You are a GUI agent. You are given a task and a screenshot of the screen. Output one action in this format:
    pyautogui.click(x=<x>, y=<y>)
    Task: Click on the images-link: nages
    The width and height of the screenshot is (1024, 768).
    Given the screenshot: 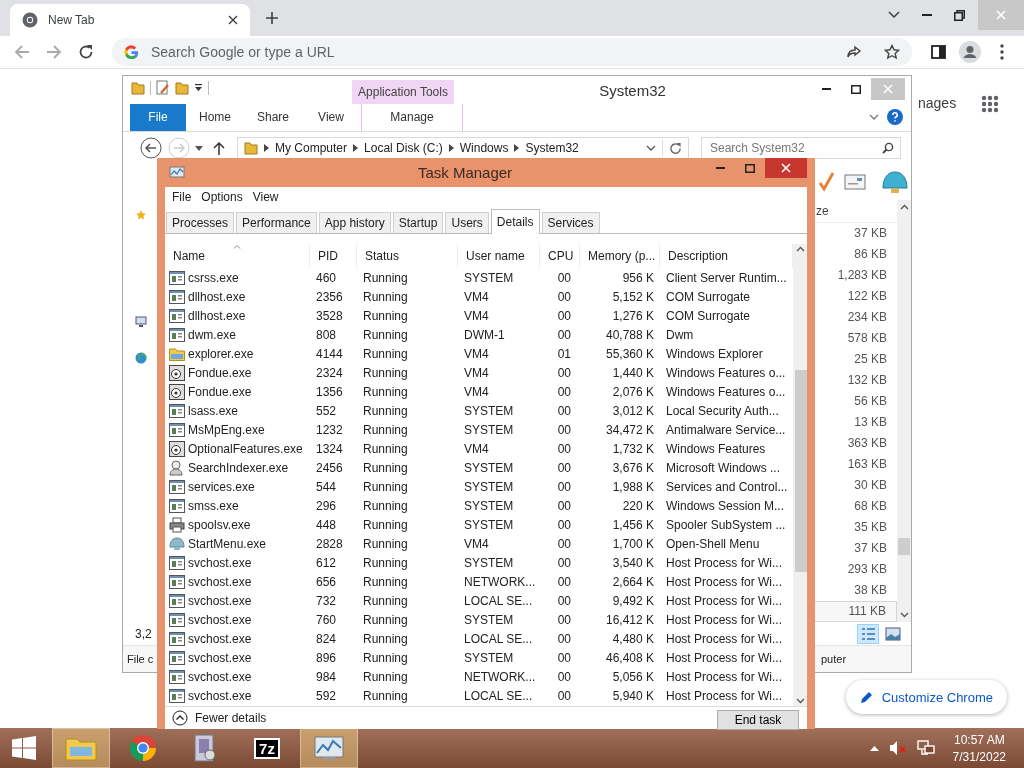 What is the action you would take?
    pyautogui.click(x=937, y=103)
    